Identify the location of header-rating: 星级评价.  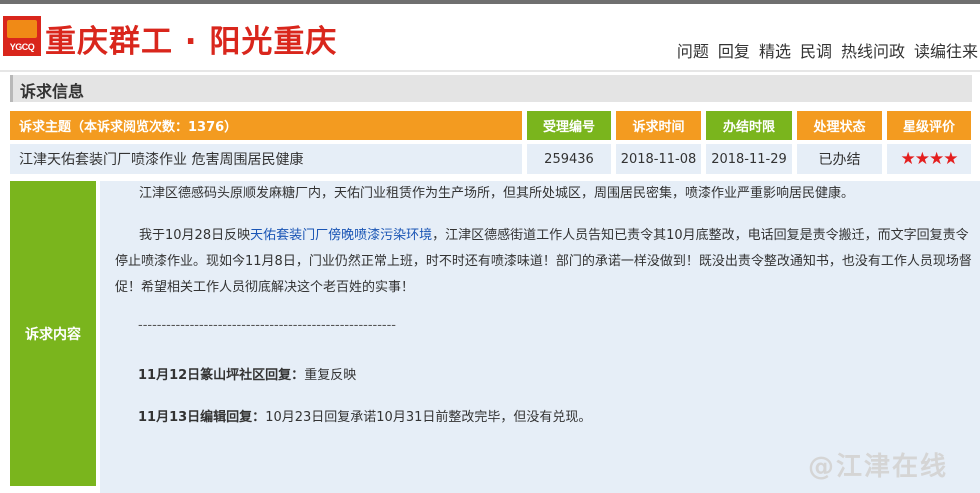
(929, 125).